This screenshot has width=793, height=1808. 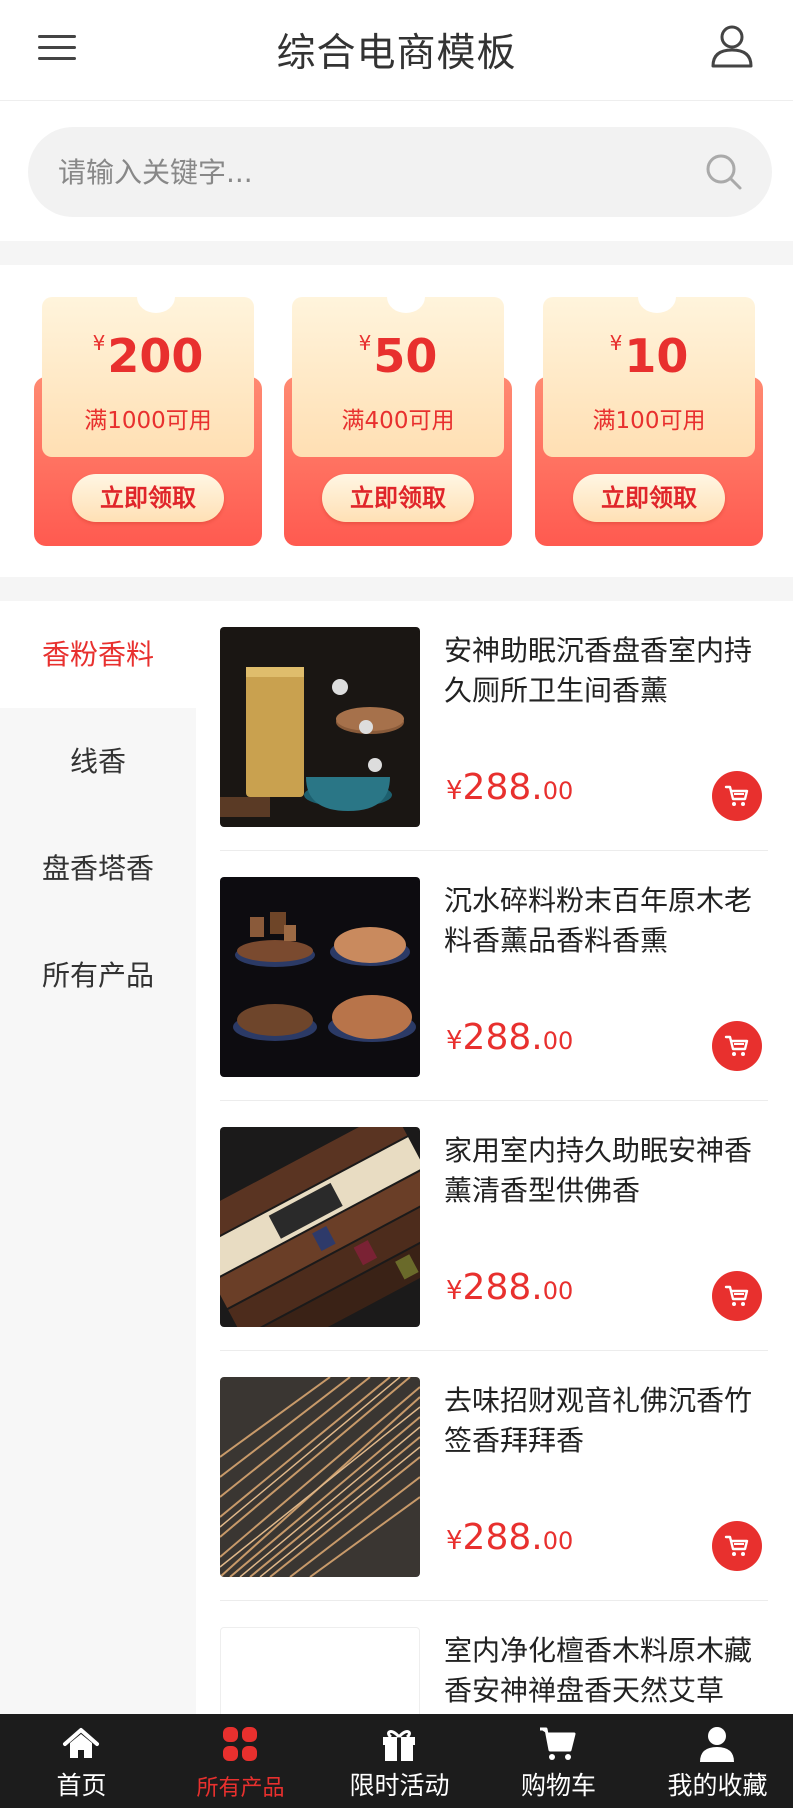 I want to click on coupon-card: ¥200 满1000可用 立即领取, so click(x=148, y=413).